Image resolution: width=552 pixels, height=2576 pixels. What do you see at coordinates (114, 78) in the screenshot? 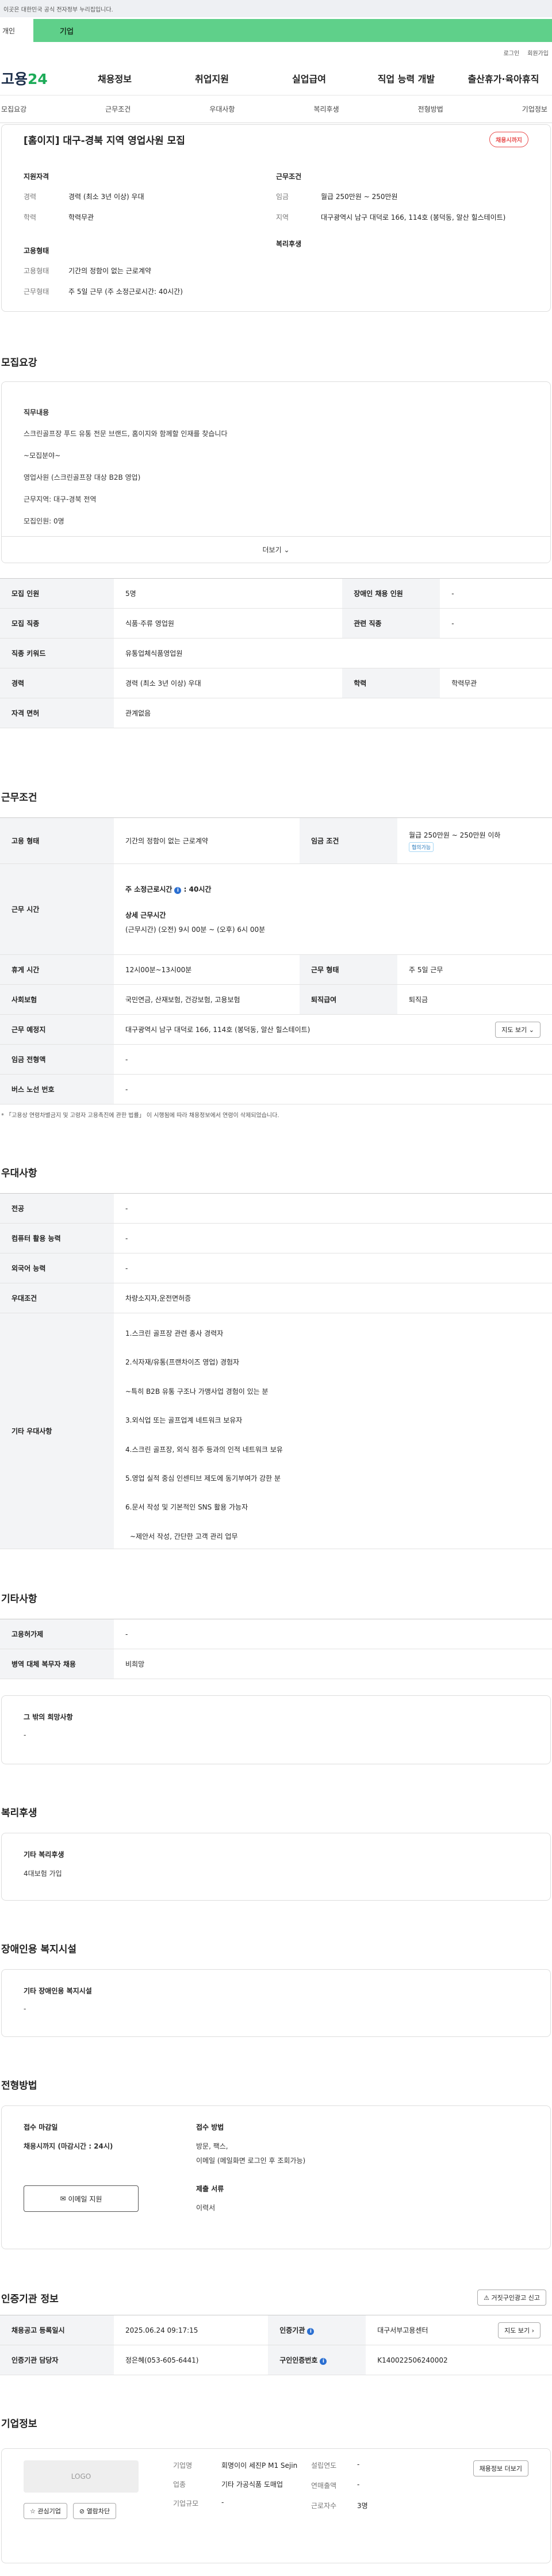
I see `gnb-item-jobs: 채용정보` at bounding box center [114, 78].